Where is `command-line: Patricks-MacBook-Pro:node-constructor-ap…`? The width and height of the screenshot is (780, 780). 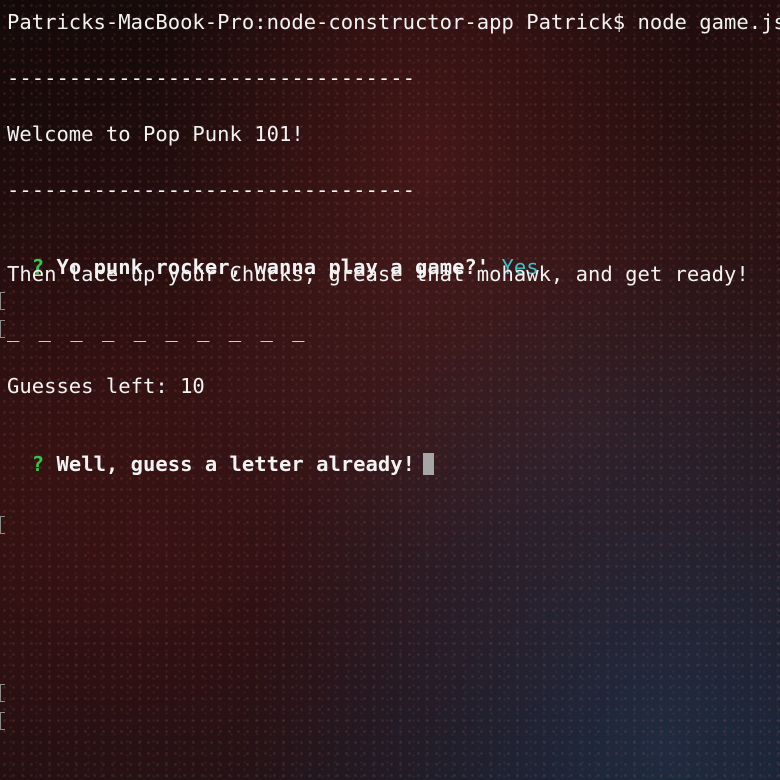 command-line: Patricks-MacBook-Pro:node-constructor-ap… is located at coordinates (393, 22).